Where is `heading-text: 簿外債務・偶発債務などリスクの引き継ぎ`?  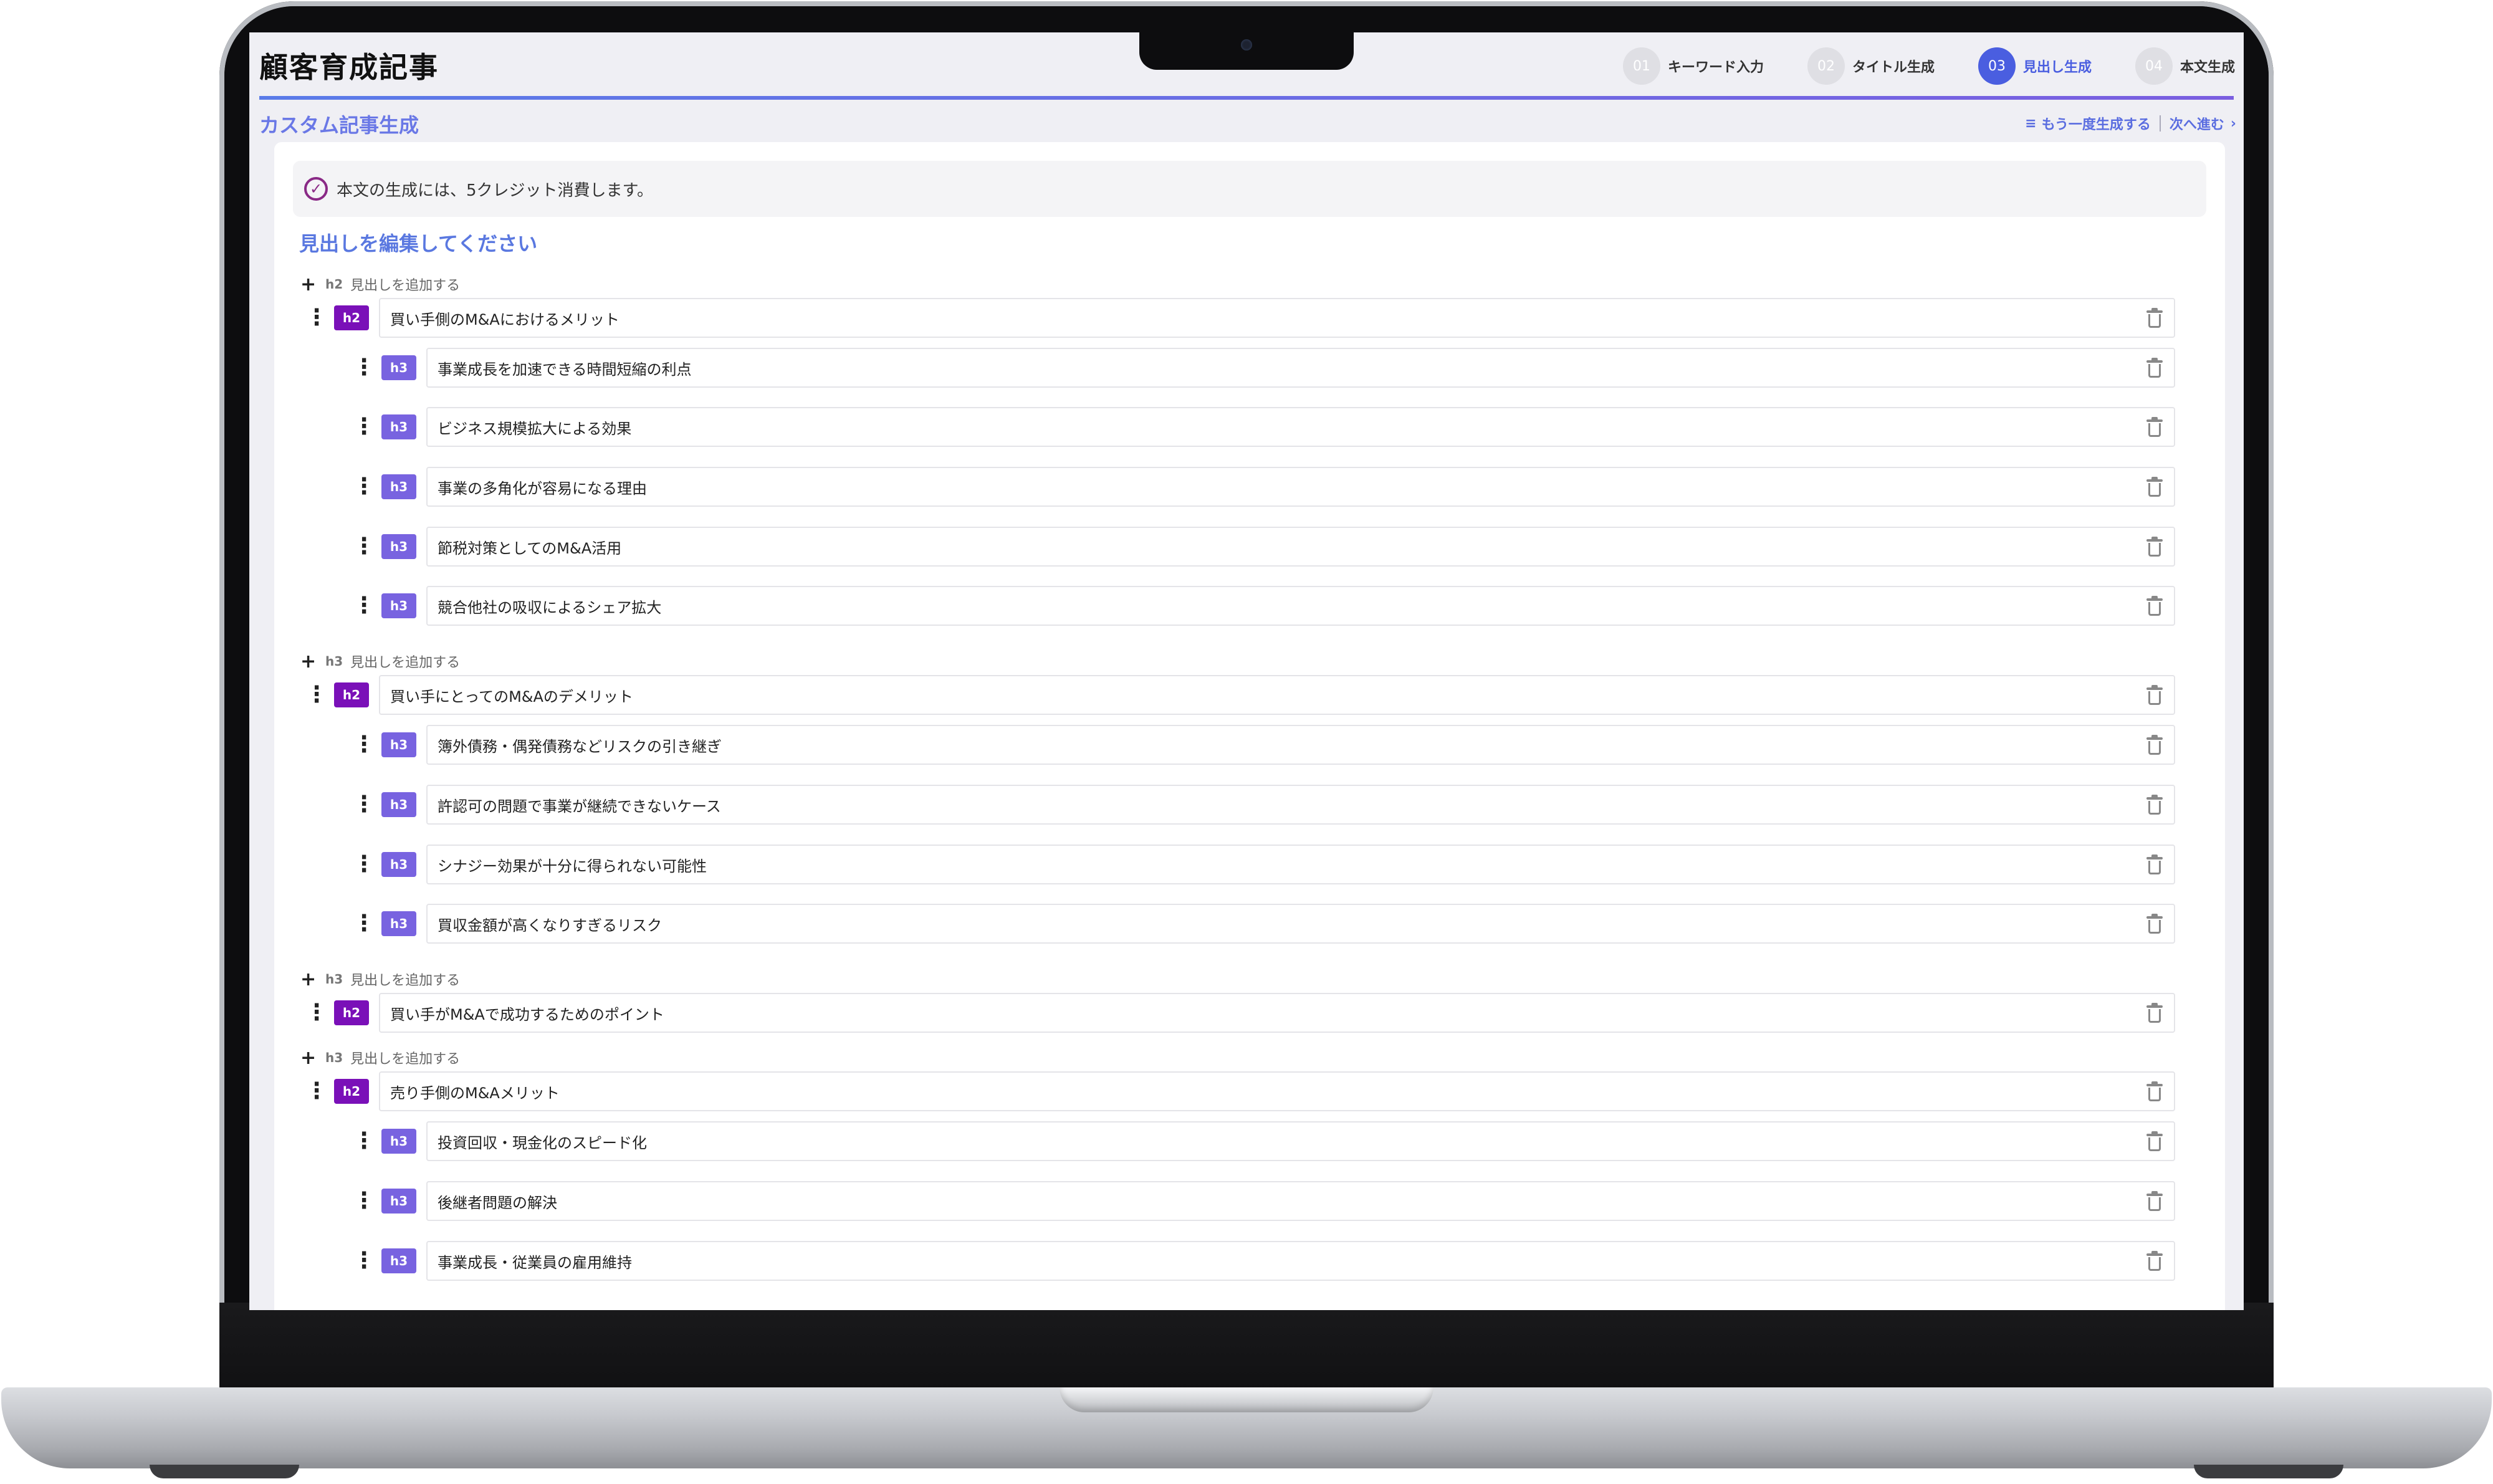 heading-text: 簿外債務・偶発債務などリスクの引き継ぎ is located at coordinates (580, 746).